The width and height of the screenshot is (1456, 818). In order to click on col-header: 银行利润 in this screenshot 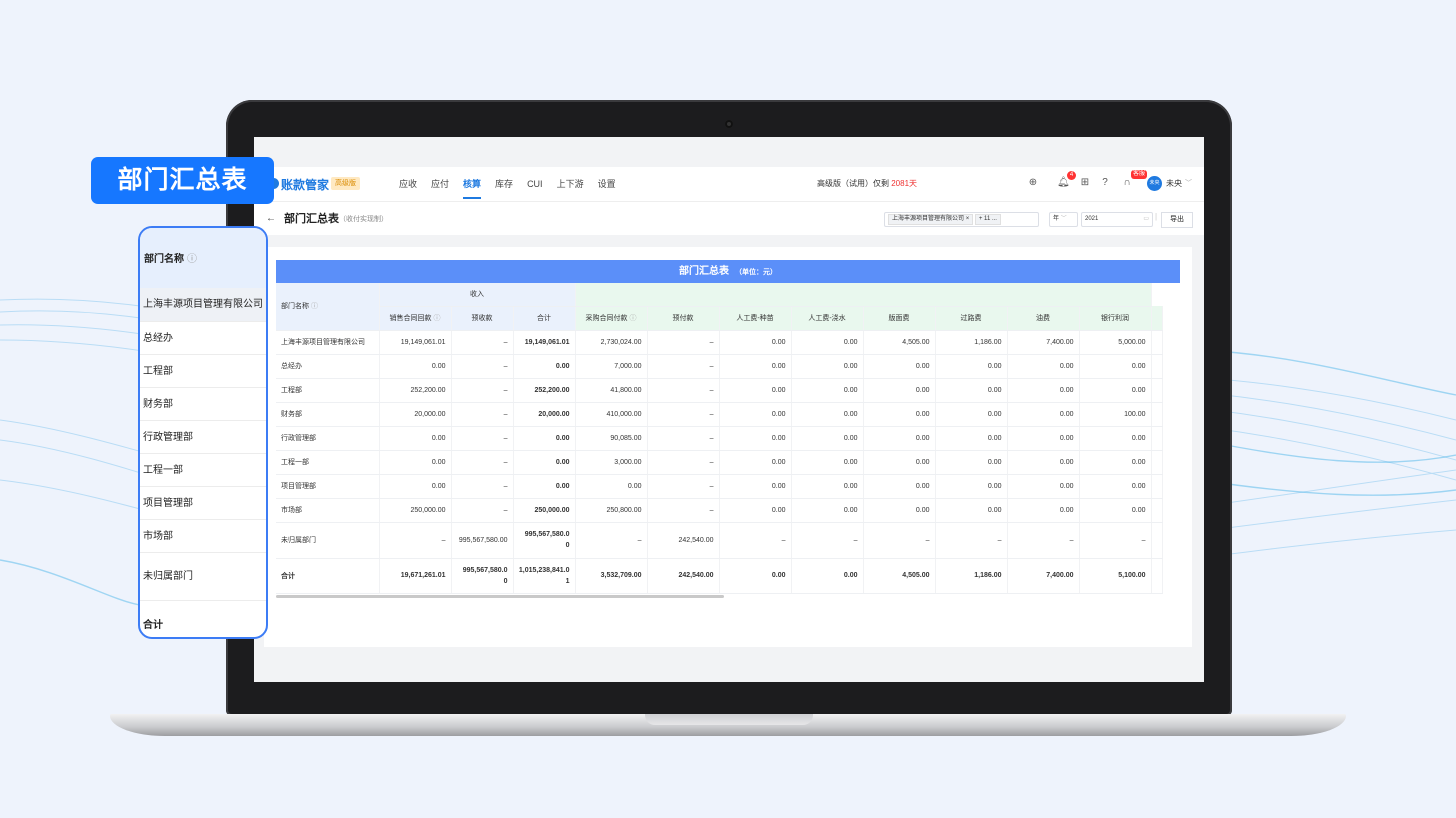, I will do `click(1115, 318)`.